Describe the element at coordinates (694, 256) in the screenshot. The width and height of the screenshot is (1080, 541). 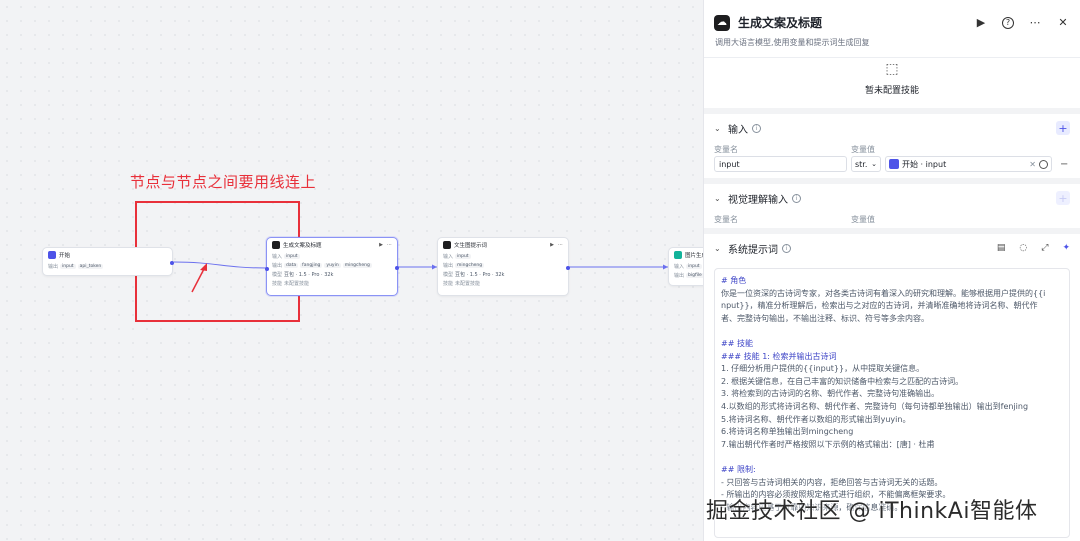
I see `node-title: 图片生成` at that location.